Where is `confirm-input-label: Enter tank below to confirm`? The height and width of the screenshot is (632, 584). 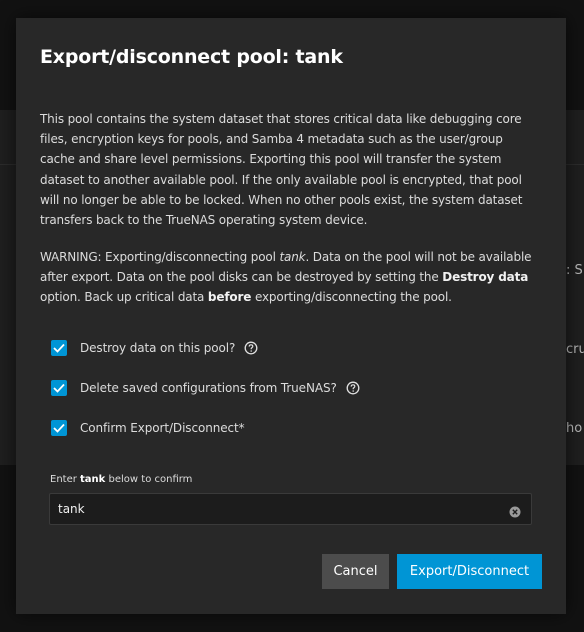
confirm-input-label: Enter tank below to confirm is located at coordinates (121, 479).